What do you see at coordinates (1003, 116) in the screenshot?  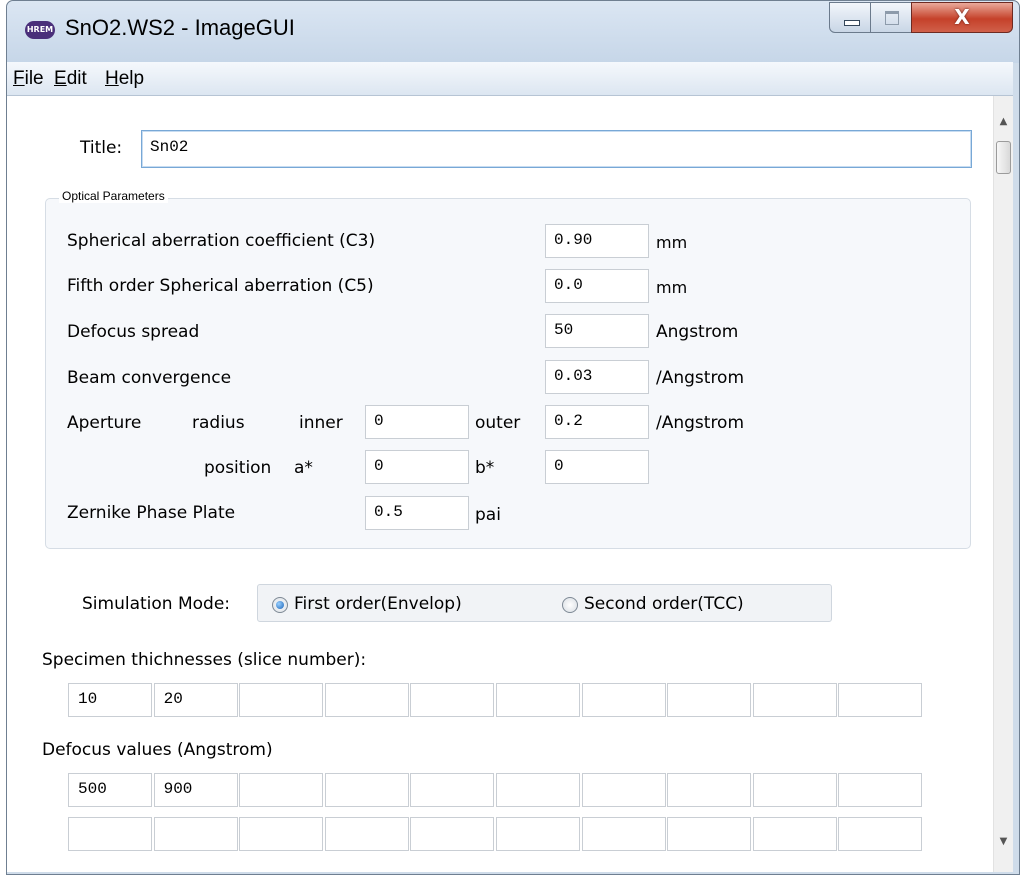 I see `scroll-up-arrow-icon: ▲` at bounding box center [1003, 116].